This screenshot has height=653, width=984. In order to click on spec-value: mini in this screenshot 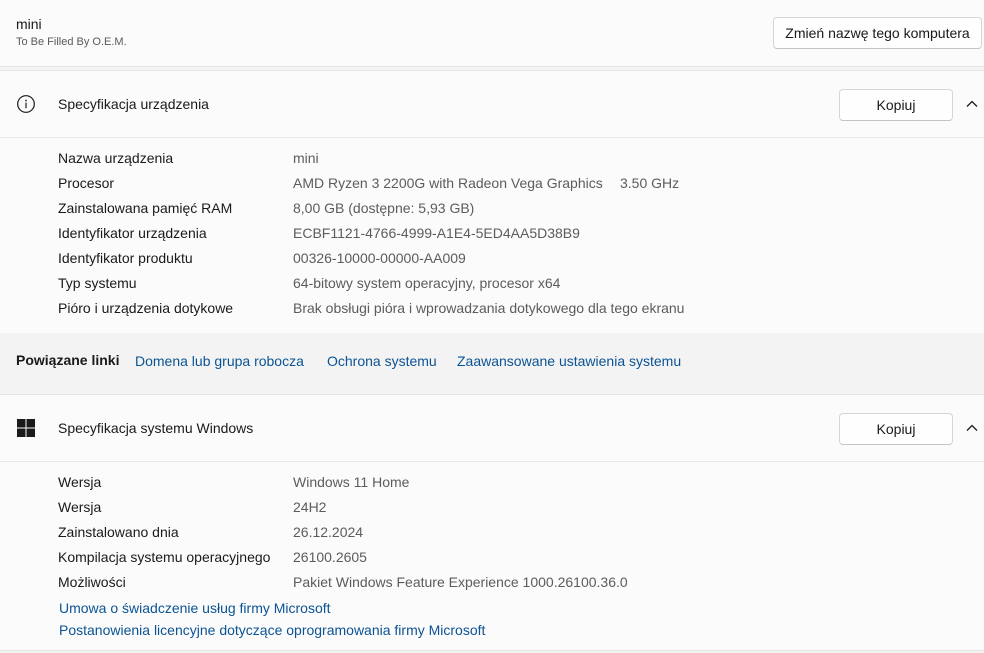, I will do `click(306, 158)`.